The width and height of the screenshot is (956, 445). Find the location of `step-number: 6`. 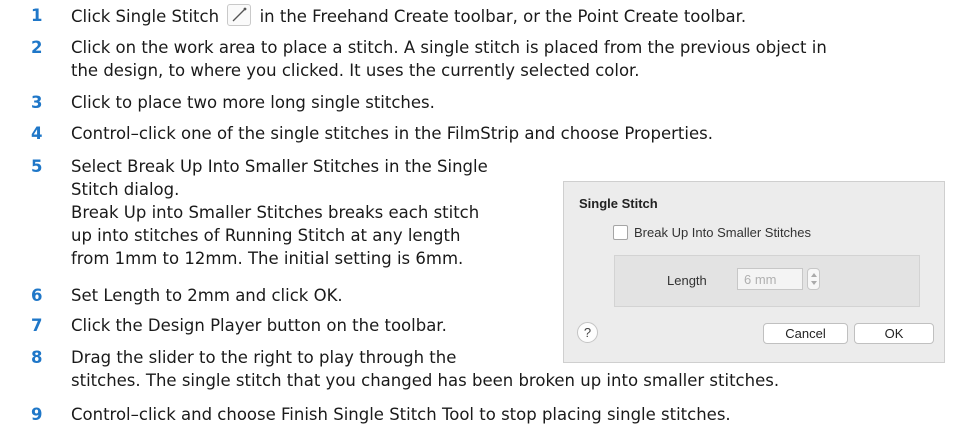

step-number: 6 is located at coordinates (37, 295).